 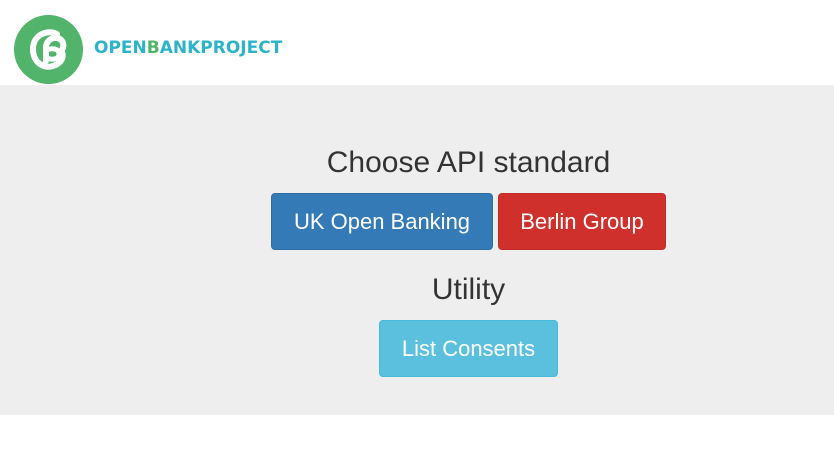 What do you see at coordinates (468, 162) in the screenshot?
I see `api-standard-heading: Choose API standard` at bounding box center [468, 162].